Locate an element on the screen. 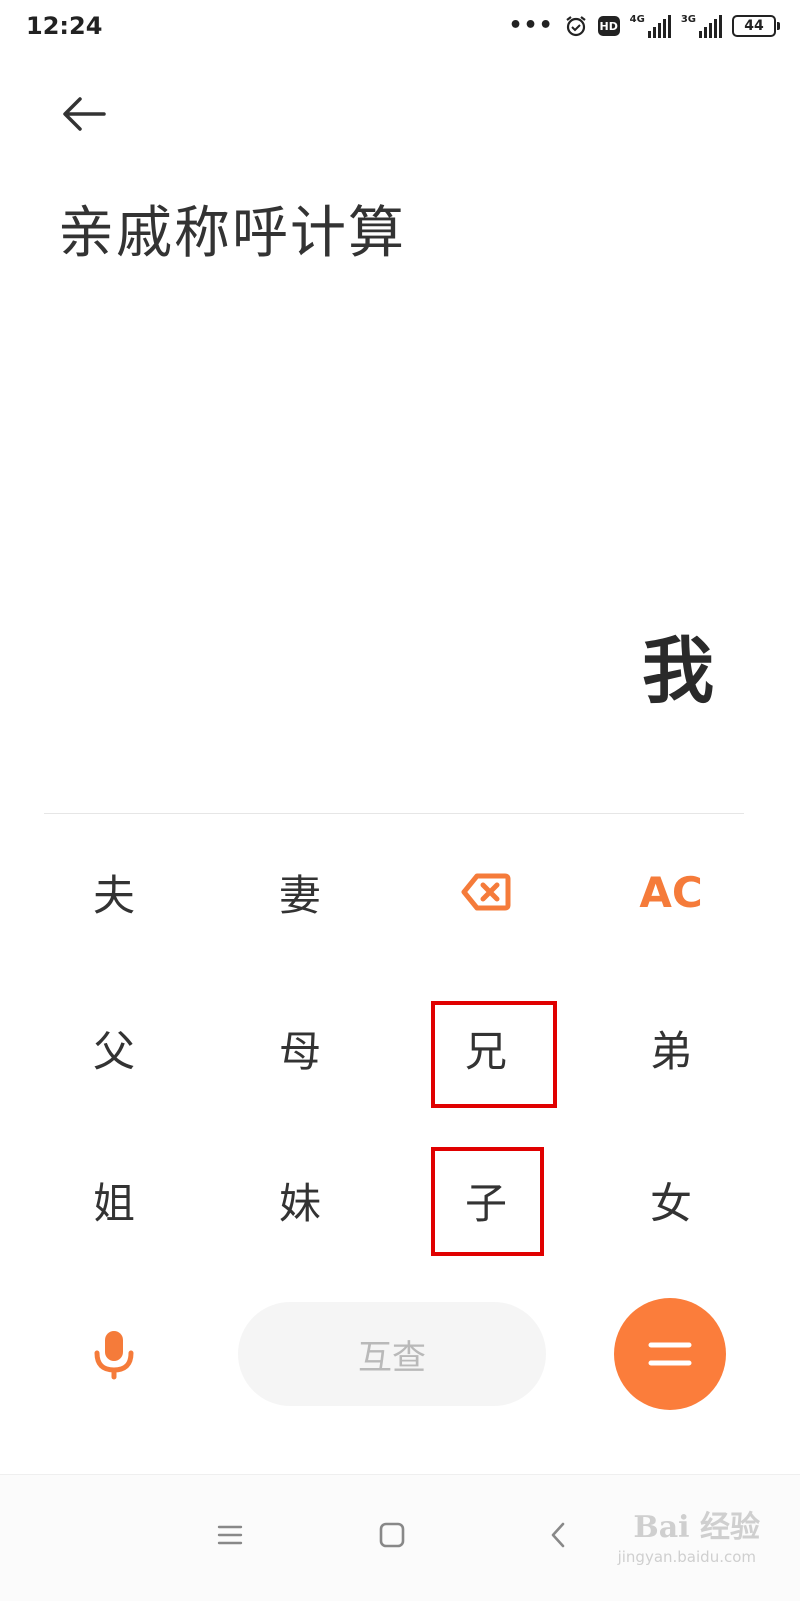 Image resolution: width=800 pixels, height=1601 pixels. home-square-icon is located at coordinates (392, 1535).